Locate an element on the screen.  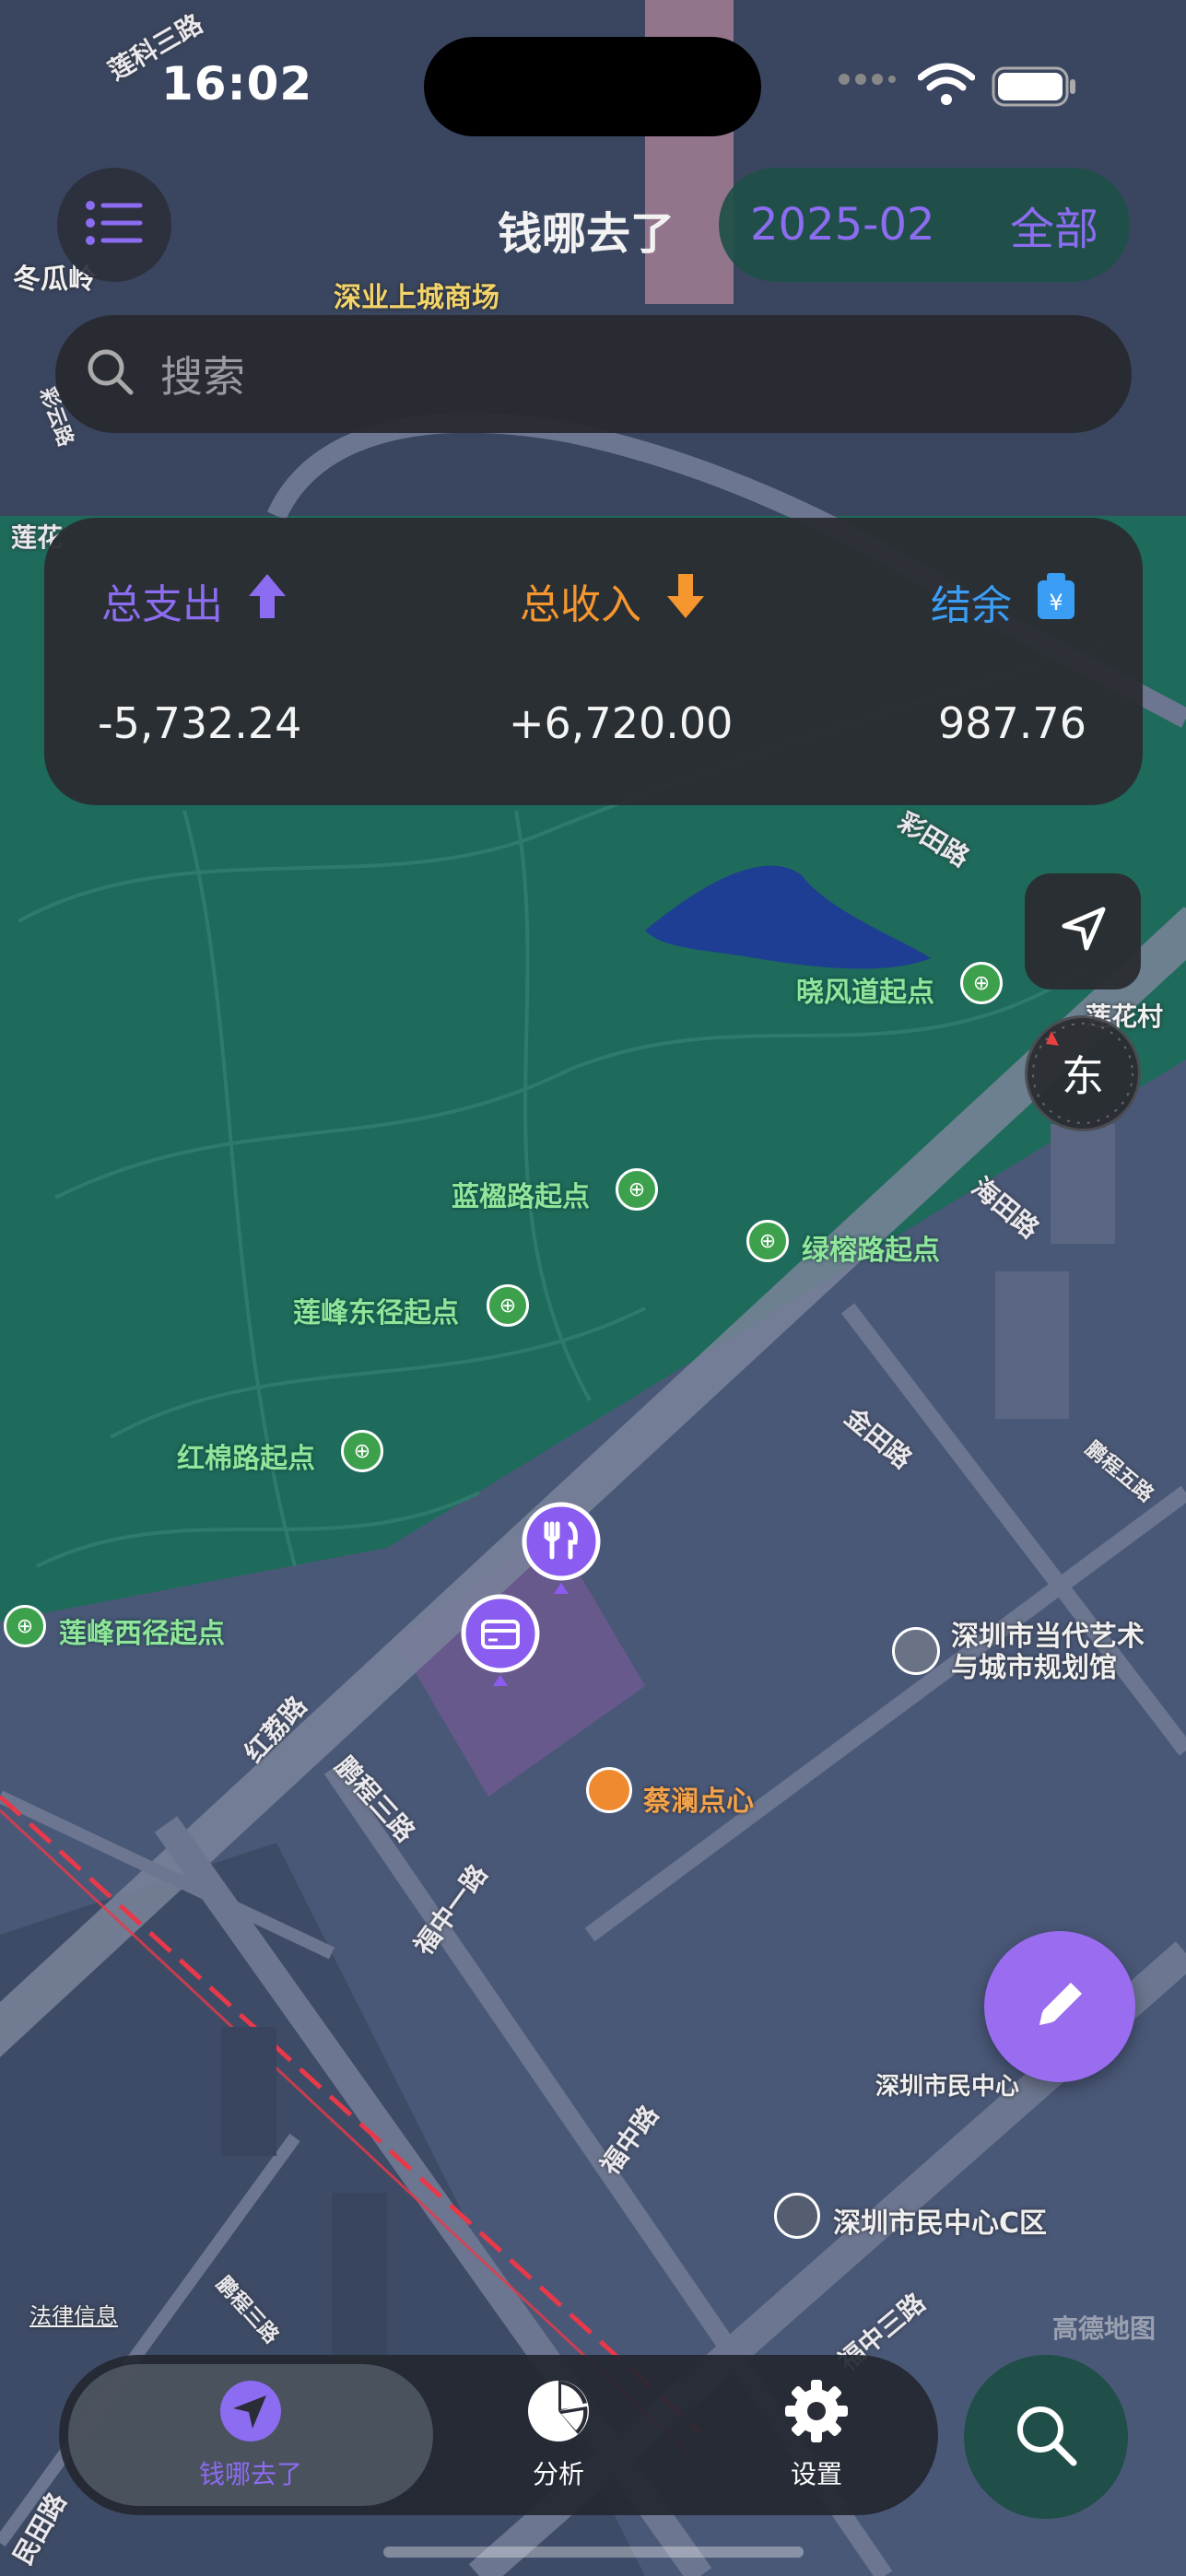
map-label-shangcheng: 深业上城商场 is located at coordinates (416, 295).